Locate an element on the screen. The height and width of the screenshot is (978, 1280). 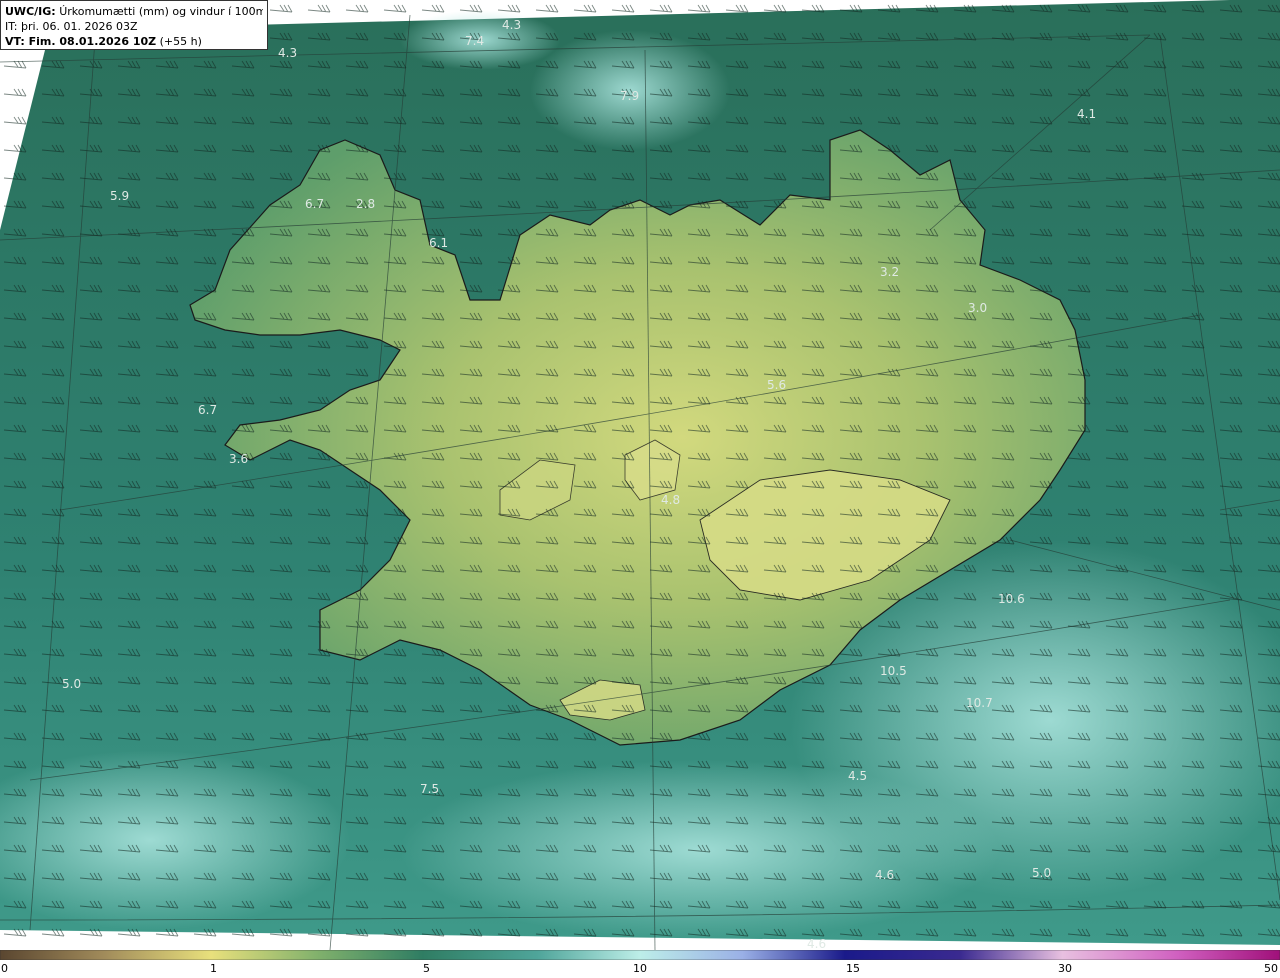
value-label: 4.1 is located at coordinates (1086, 114).